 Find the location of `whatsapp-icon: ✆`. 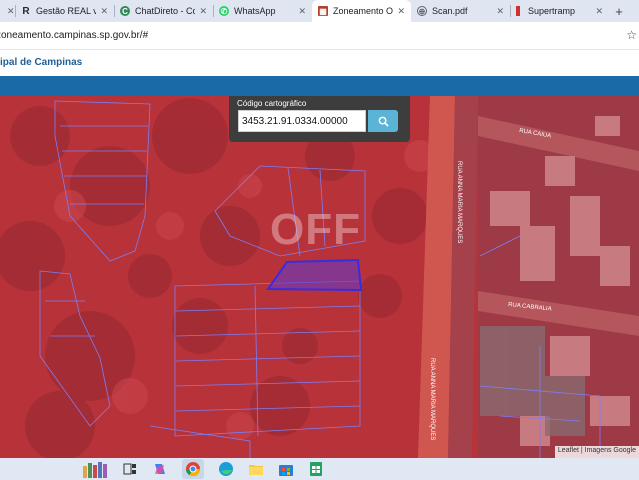

whatsapp-icon: ✆ is located at coordinates (224, 11).